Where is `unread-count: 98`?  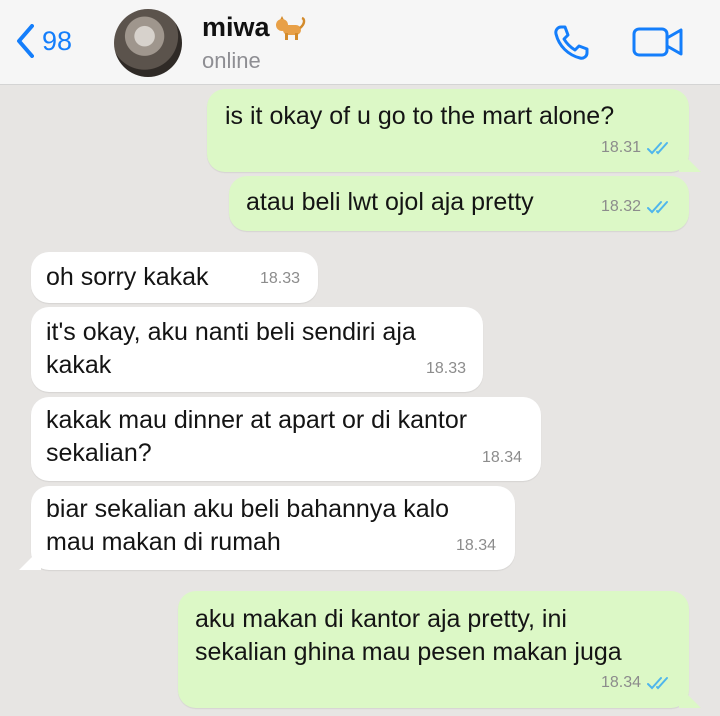 unread-count: 98 is located at coordinates (57, 40).